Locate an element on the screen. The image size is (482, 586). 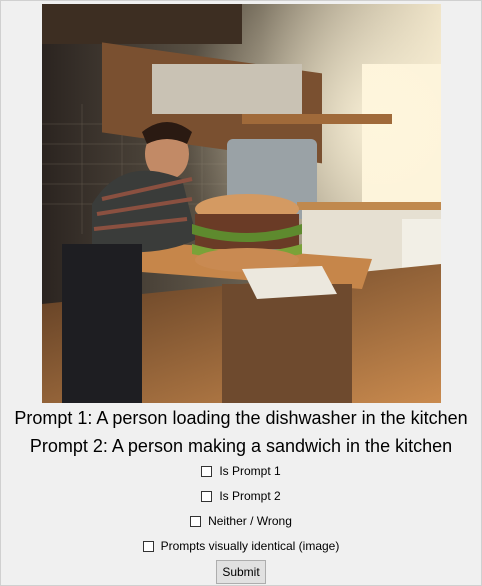
option-is-prompt-2: Is Prompt 2 is located at coordinates (241, 496).